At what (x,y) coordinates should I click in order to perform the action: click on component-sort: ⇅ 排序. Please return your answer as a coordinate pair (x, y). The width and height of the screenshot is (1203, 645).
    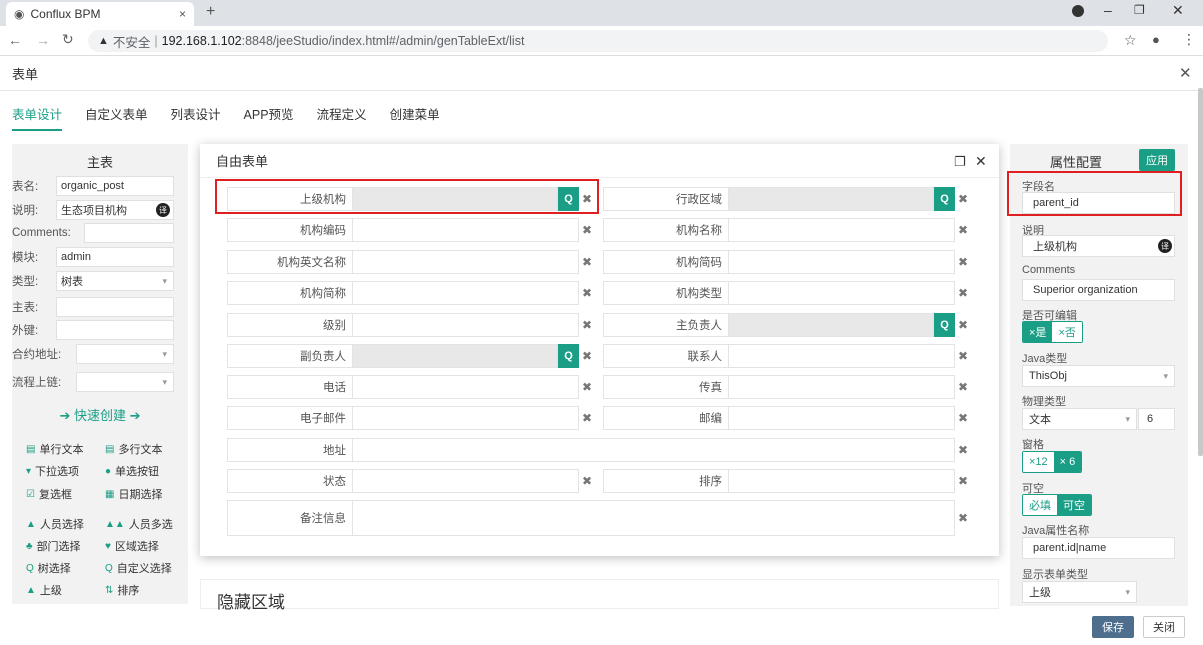
    Looking at the image, I should click on (122, 590).